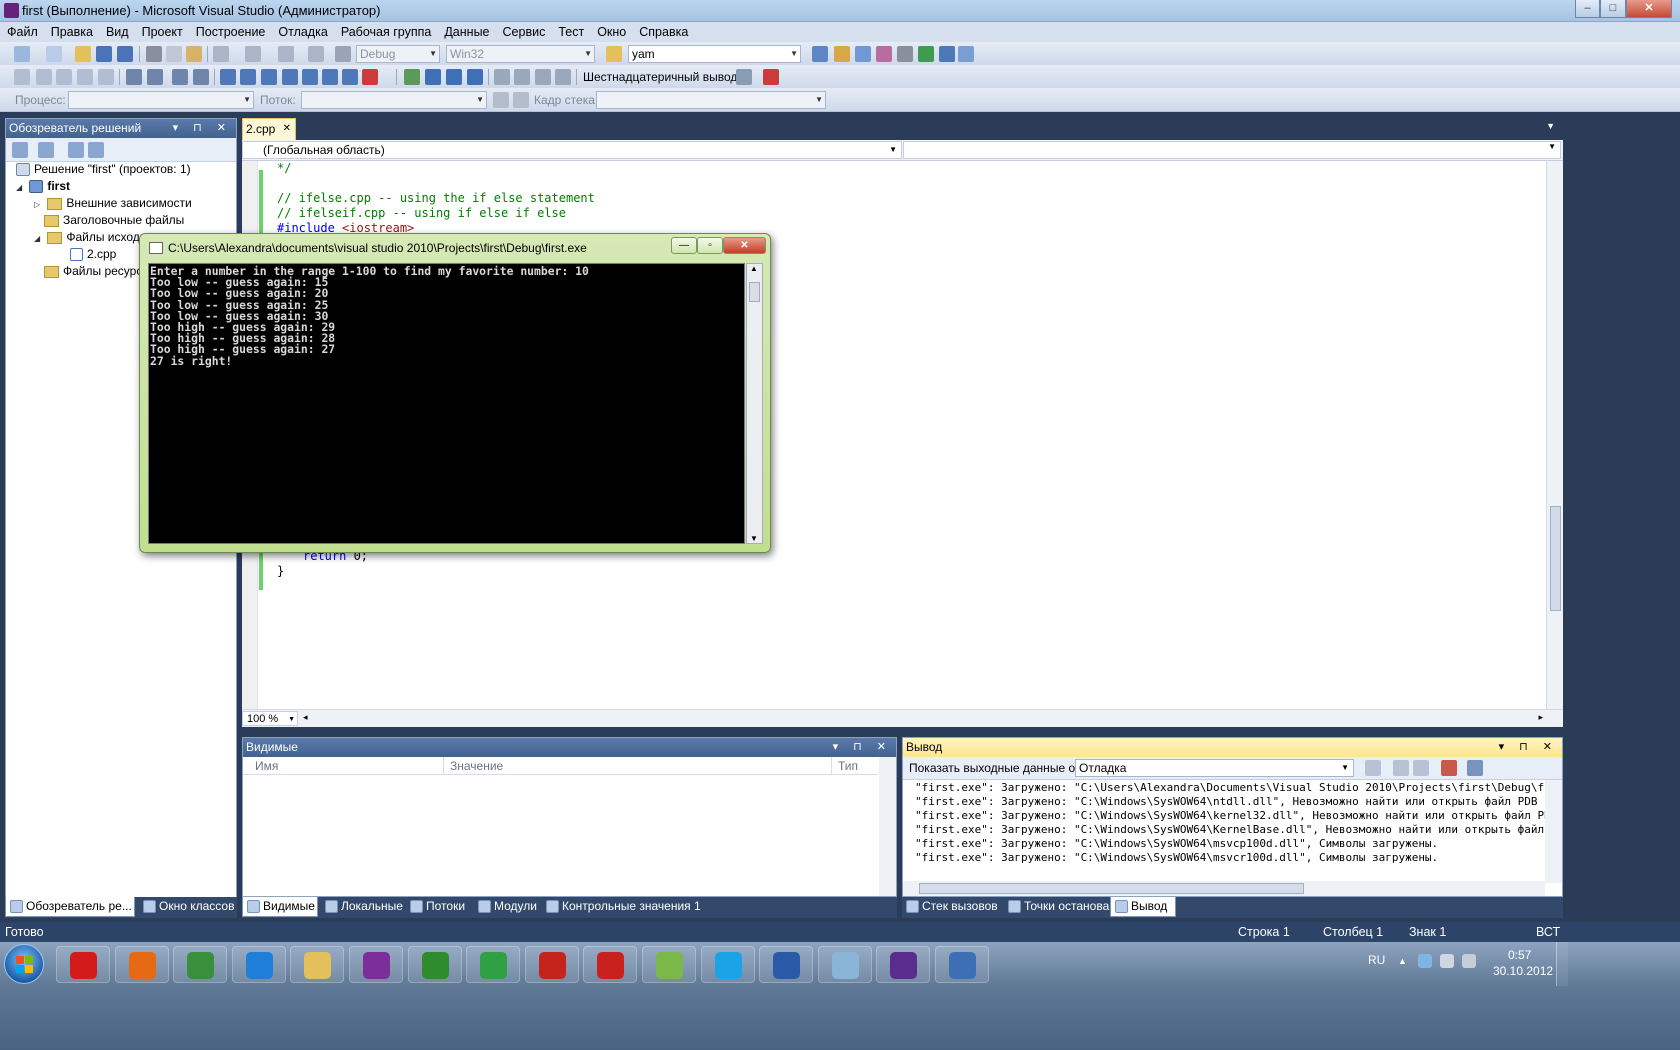  Describe the element at coordinates (22, 31) in the screenshot. I see `menu-file: Файл` at that location.